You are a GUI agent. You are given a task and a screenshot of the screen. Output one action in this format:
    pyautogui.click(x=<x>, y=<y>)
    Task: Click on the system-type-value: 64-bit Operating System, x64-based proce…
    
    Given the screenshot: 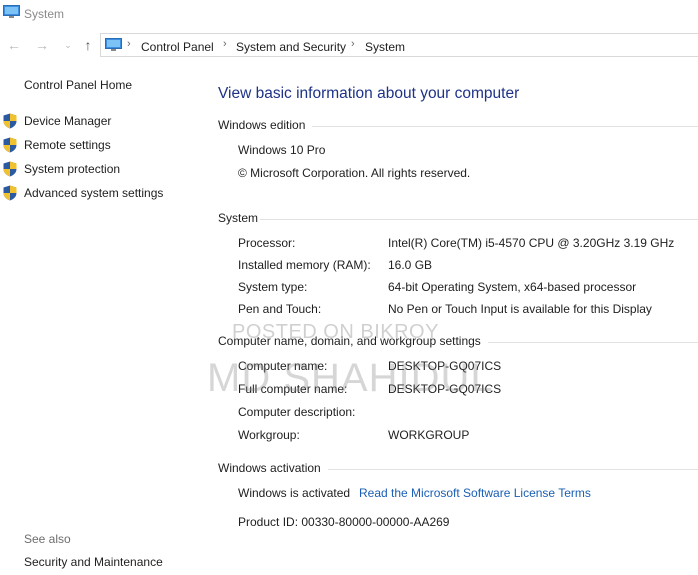 What is the action you would take?
    pyautogui.click(x=512, y=287)
    